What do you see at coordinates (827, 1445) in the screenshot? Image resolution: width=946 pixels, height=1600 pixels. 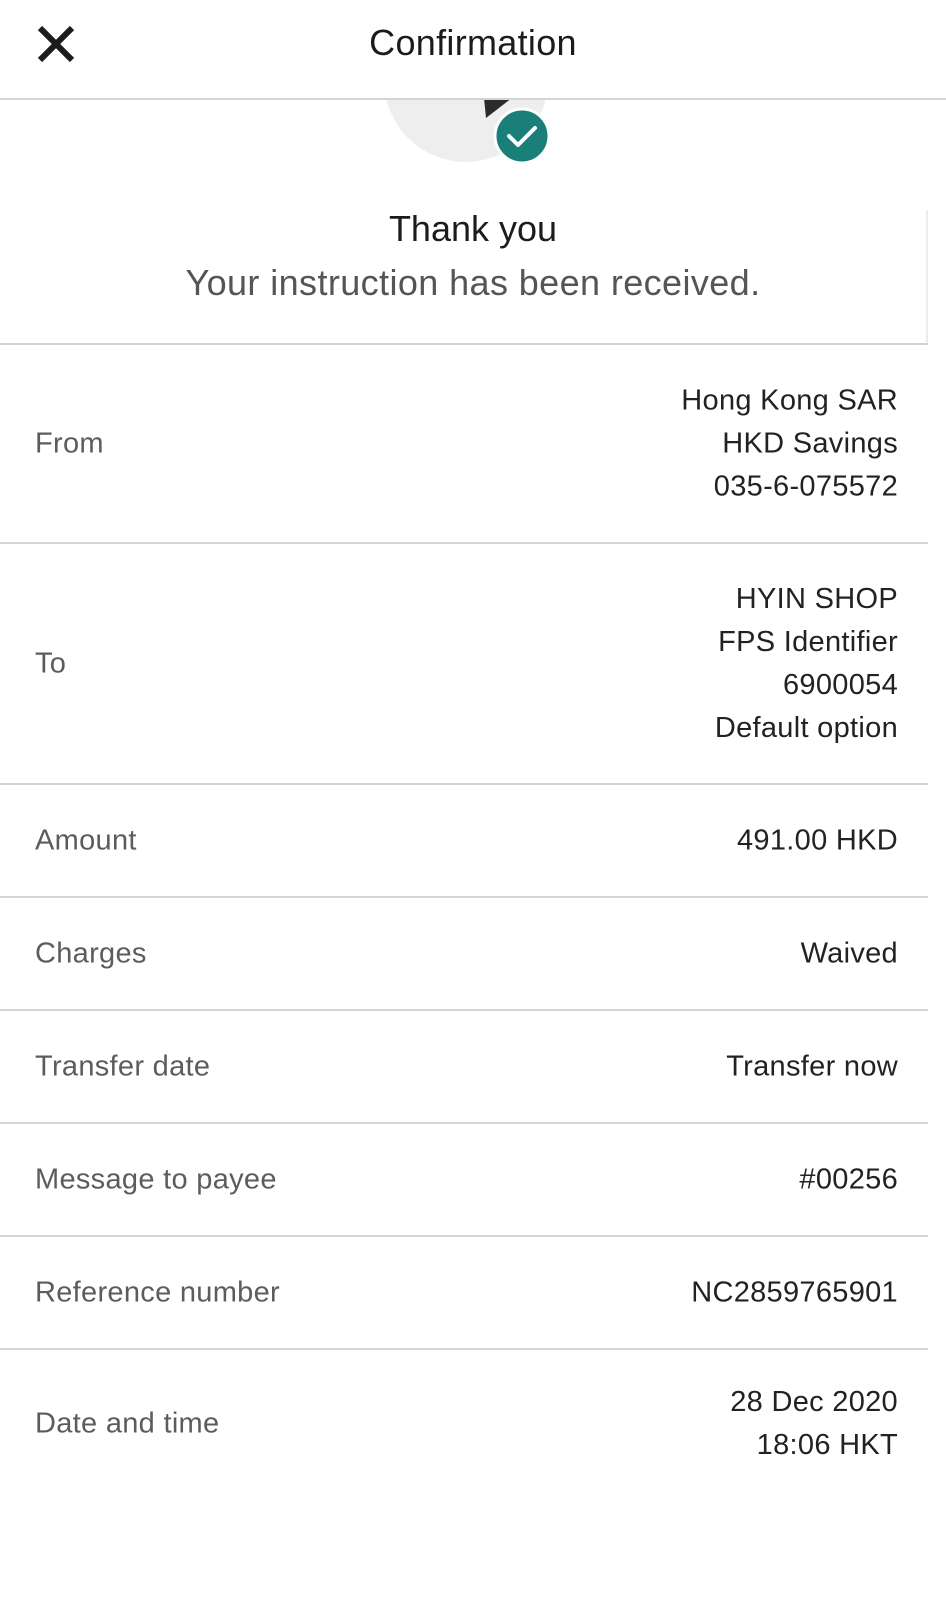 I see `time-value: 18:06 HKT` at bounding box center [827, 1445].